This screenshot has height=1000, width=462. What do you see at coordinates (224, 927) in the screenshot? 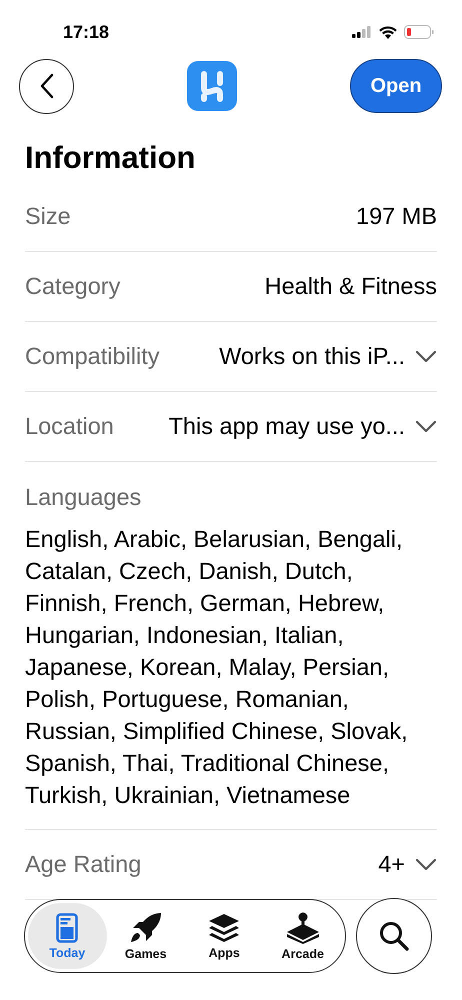
I see `stack-icon` at bounding box center [224, 927].